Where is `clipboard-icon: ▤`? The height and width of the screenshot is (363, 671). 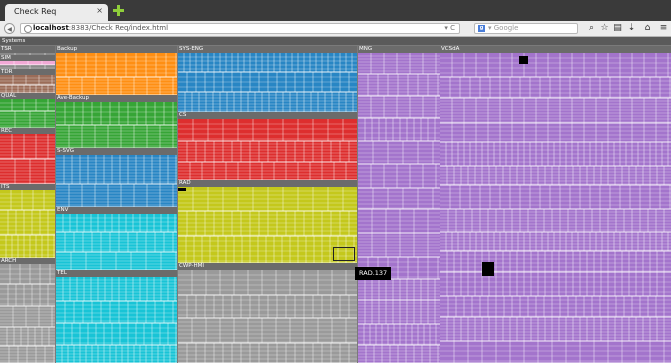 clipboard-icon: ▤ is located at coordinates (617, 28).